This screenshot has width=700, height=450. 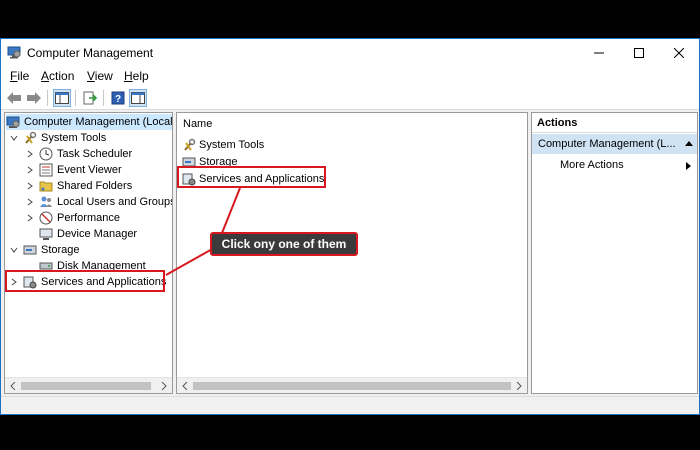 I want to click on show-hide-action-pane-button, so click(x=138, y=98).